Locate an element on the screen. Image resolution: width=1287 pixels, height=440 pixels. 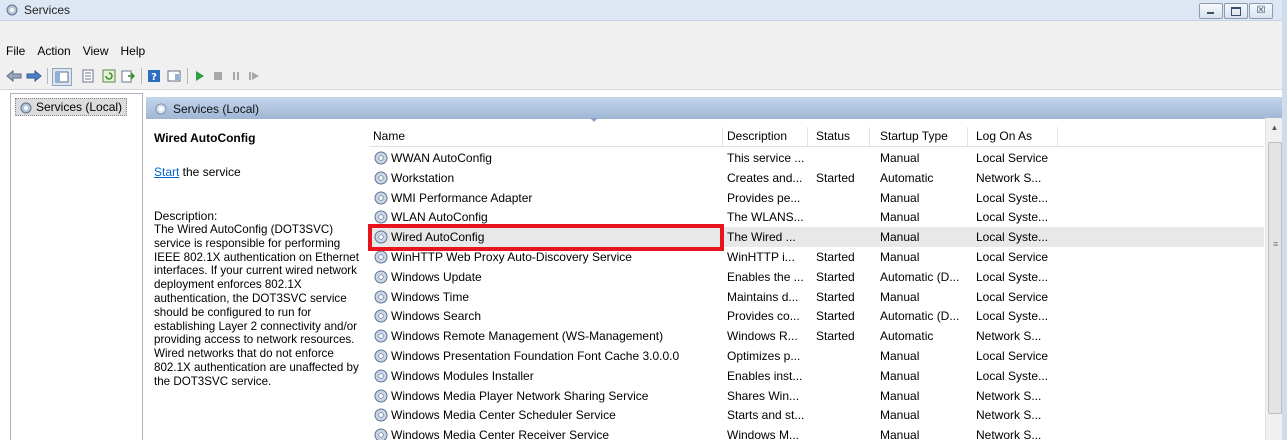
menu-view: View is located at coordinates (96, 51).